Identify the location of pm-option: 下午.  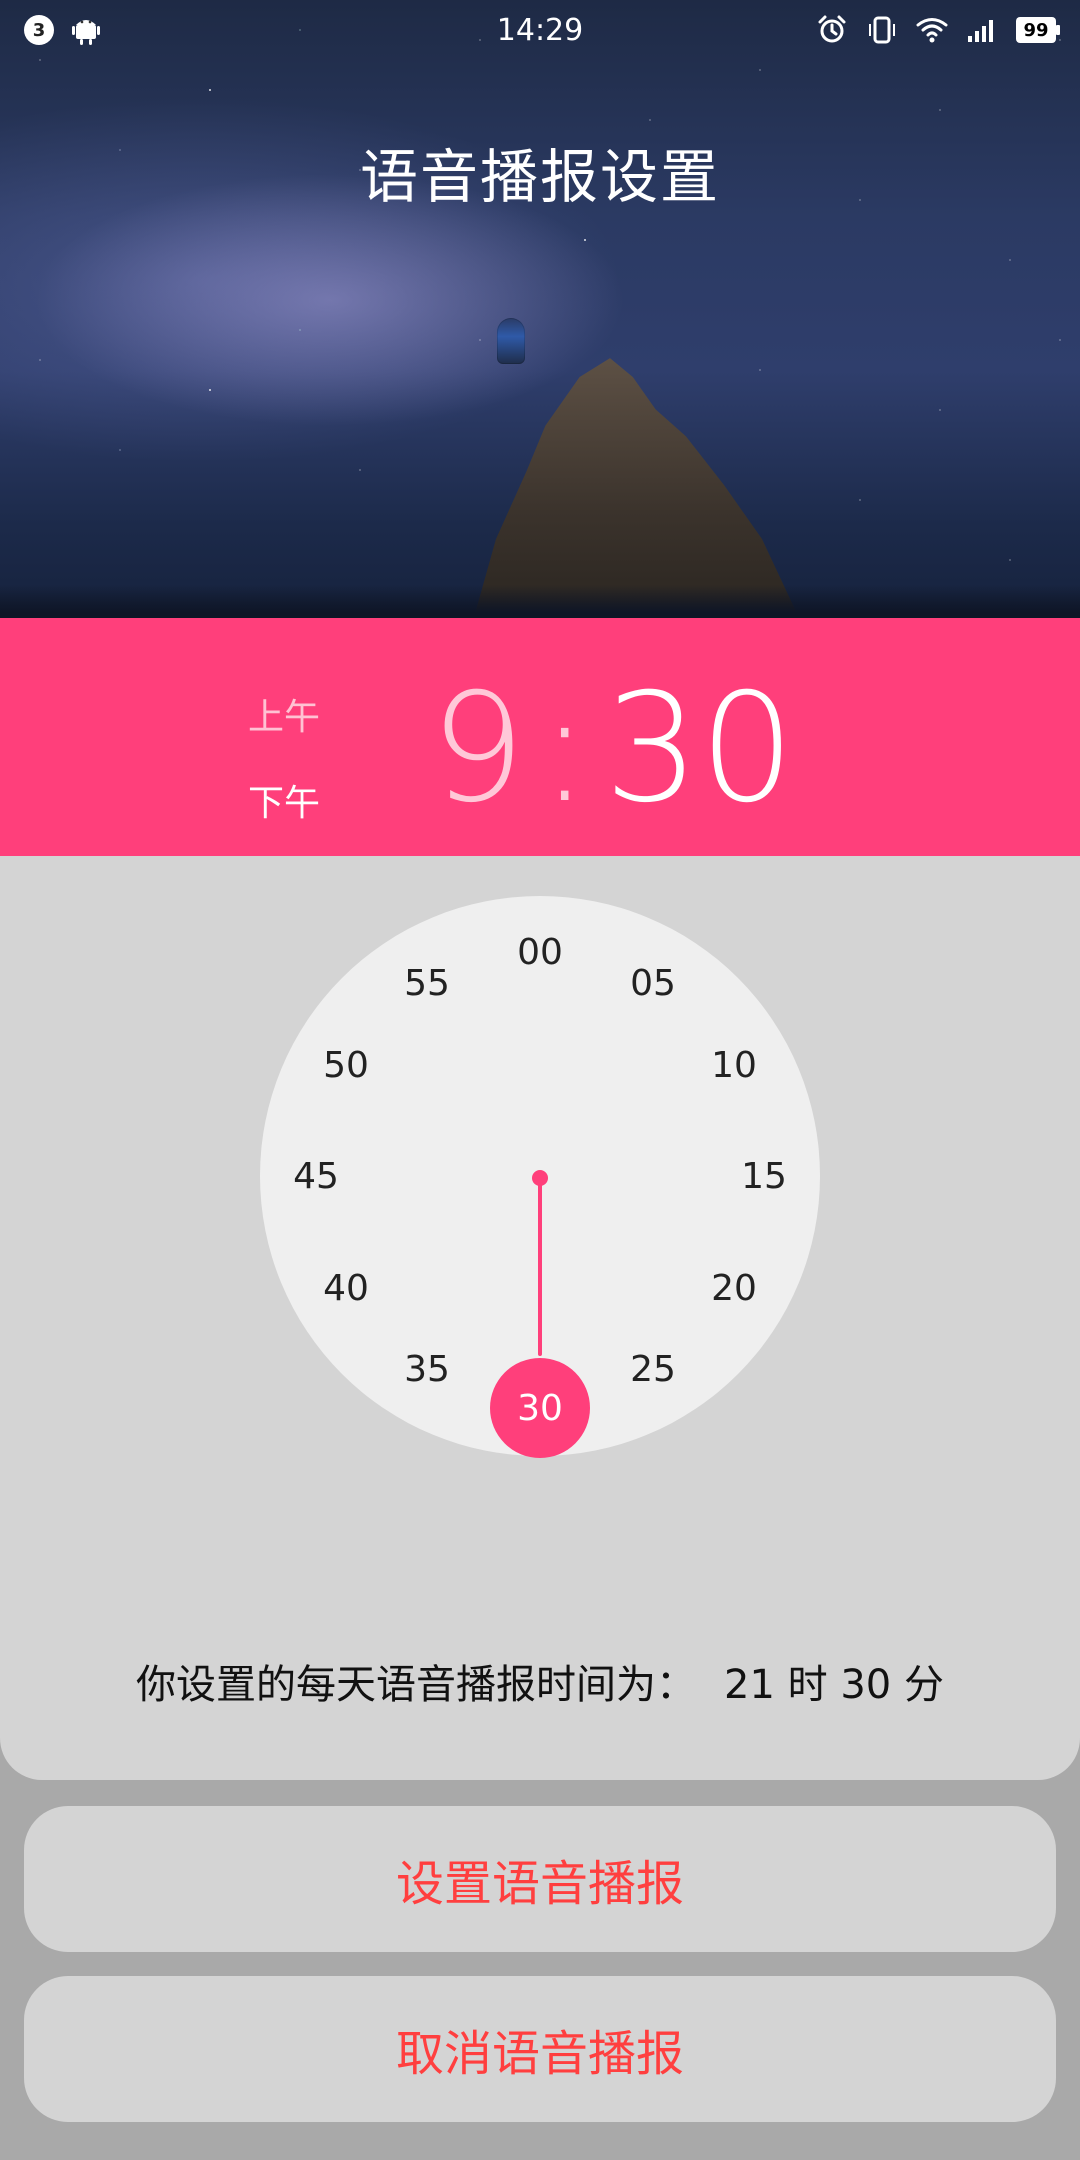
(284, 800).